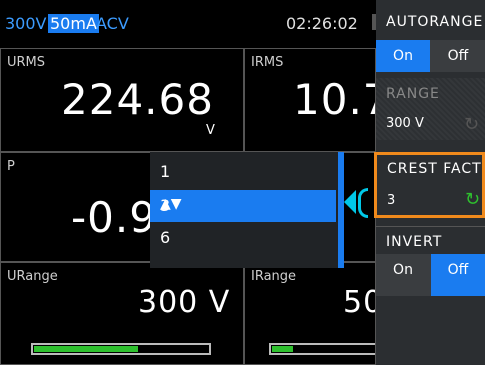 This screenshot has height=365, width=485. Describe the element at coordinates (267, 62) in the screenshot. I see `irms-label: IRMS` at that location.